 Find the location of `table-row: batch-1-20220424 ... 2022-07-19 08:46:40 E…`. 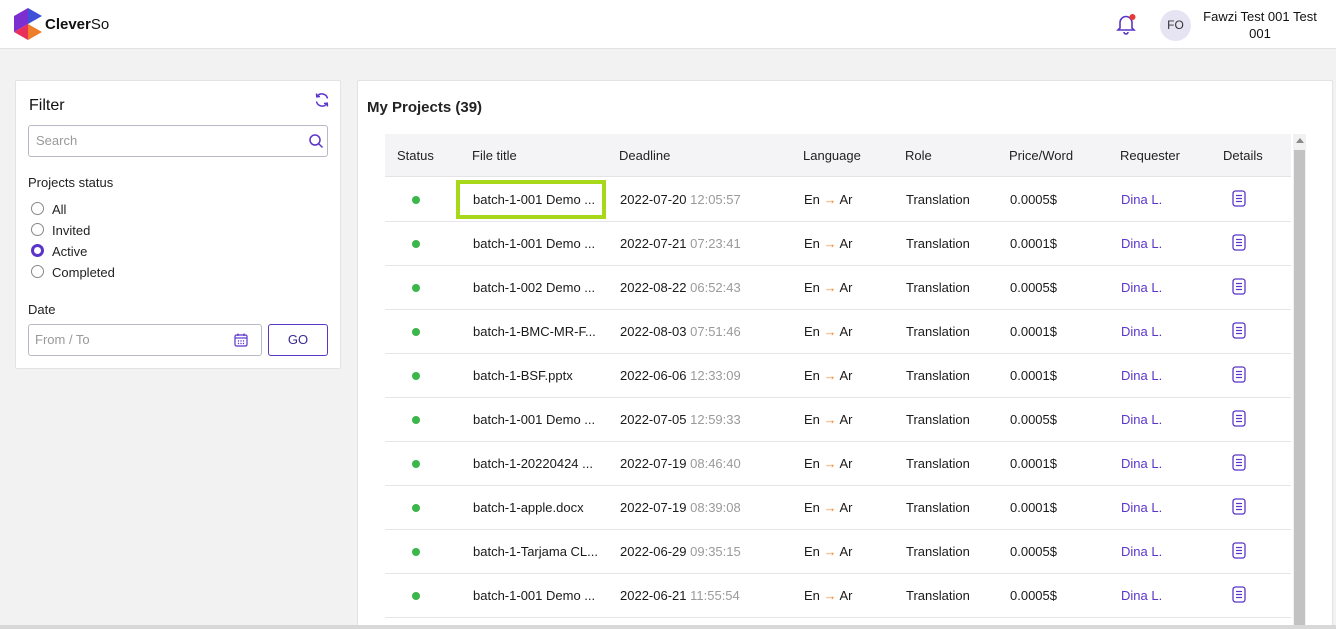

table-row: batch-1-20220424 ... 2022-07-19 08:46:40 E… is located at coordinates (838, 464).